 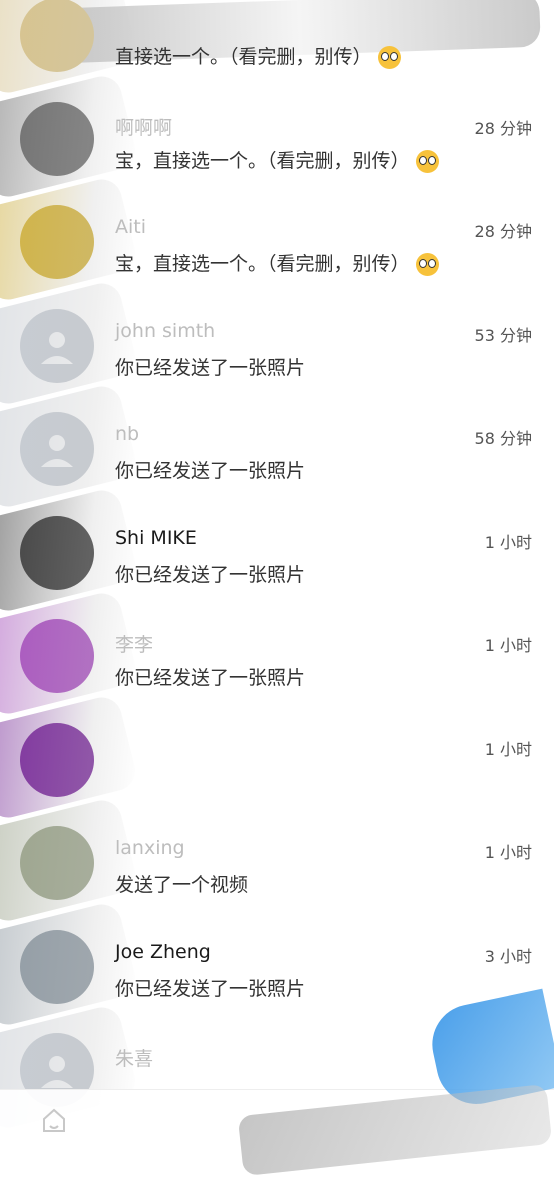 What do you see at coordinates (503, 335) in the screenshot?
I see `timestamp: 53 分钟` at bounding box center [503, 335].